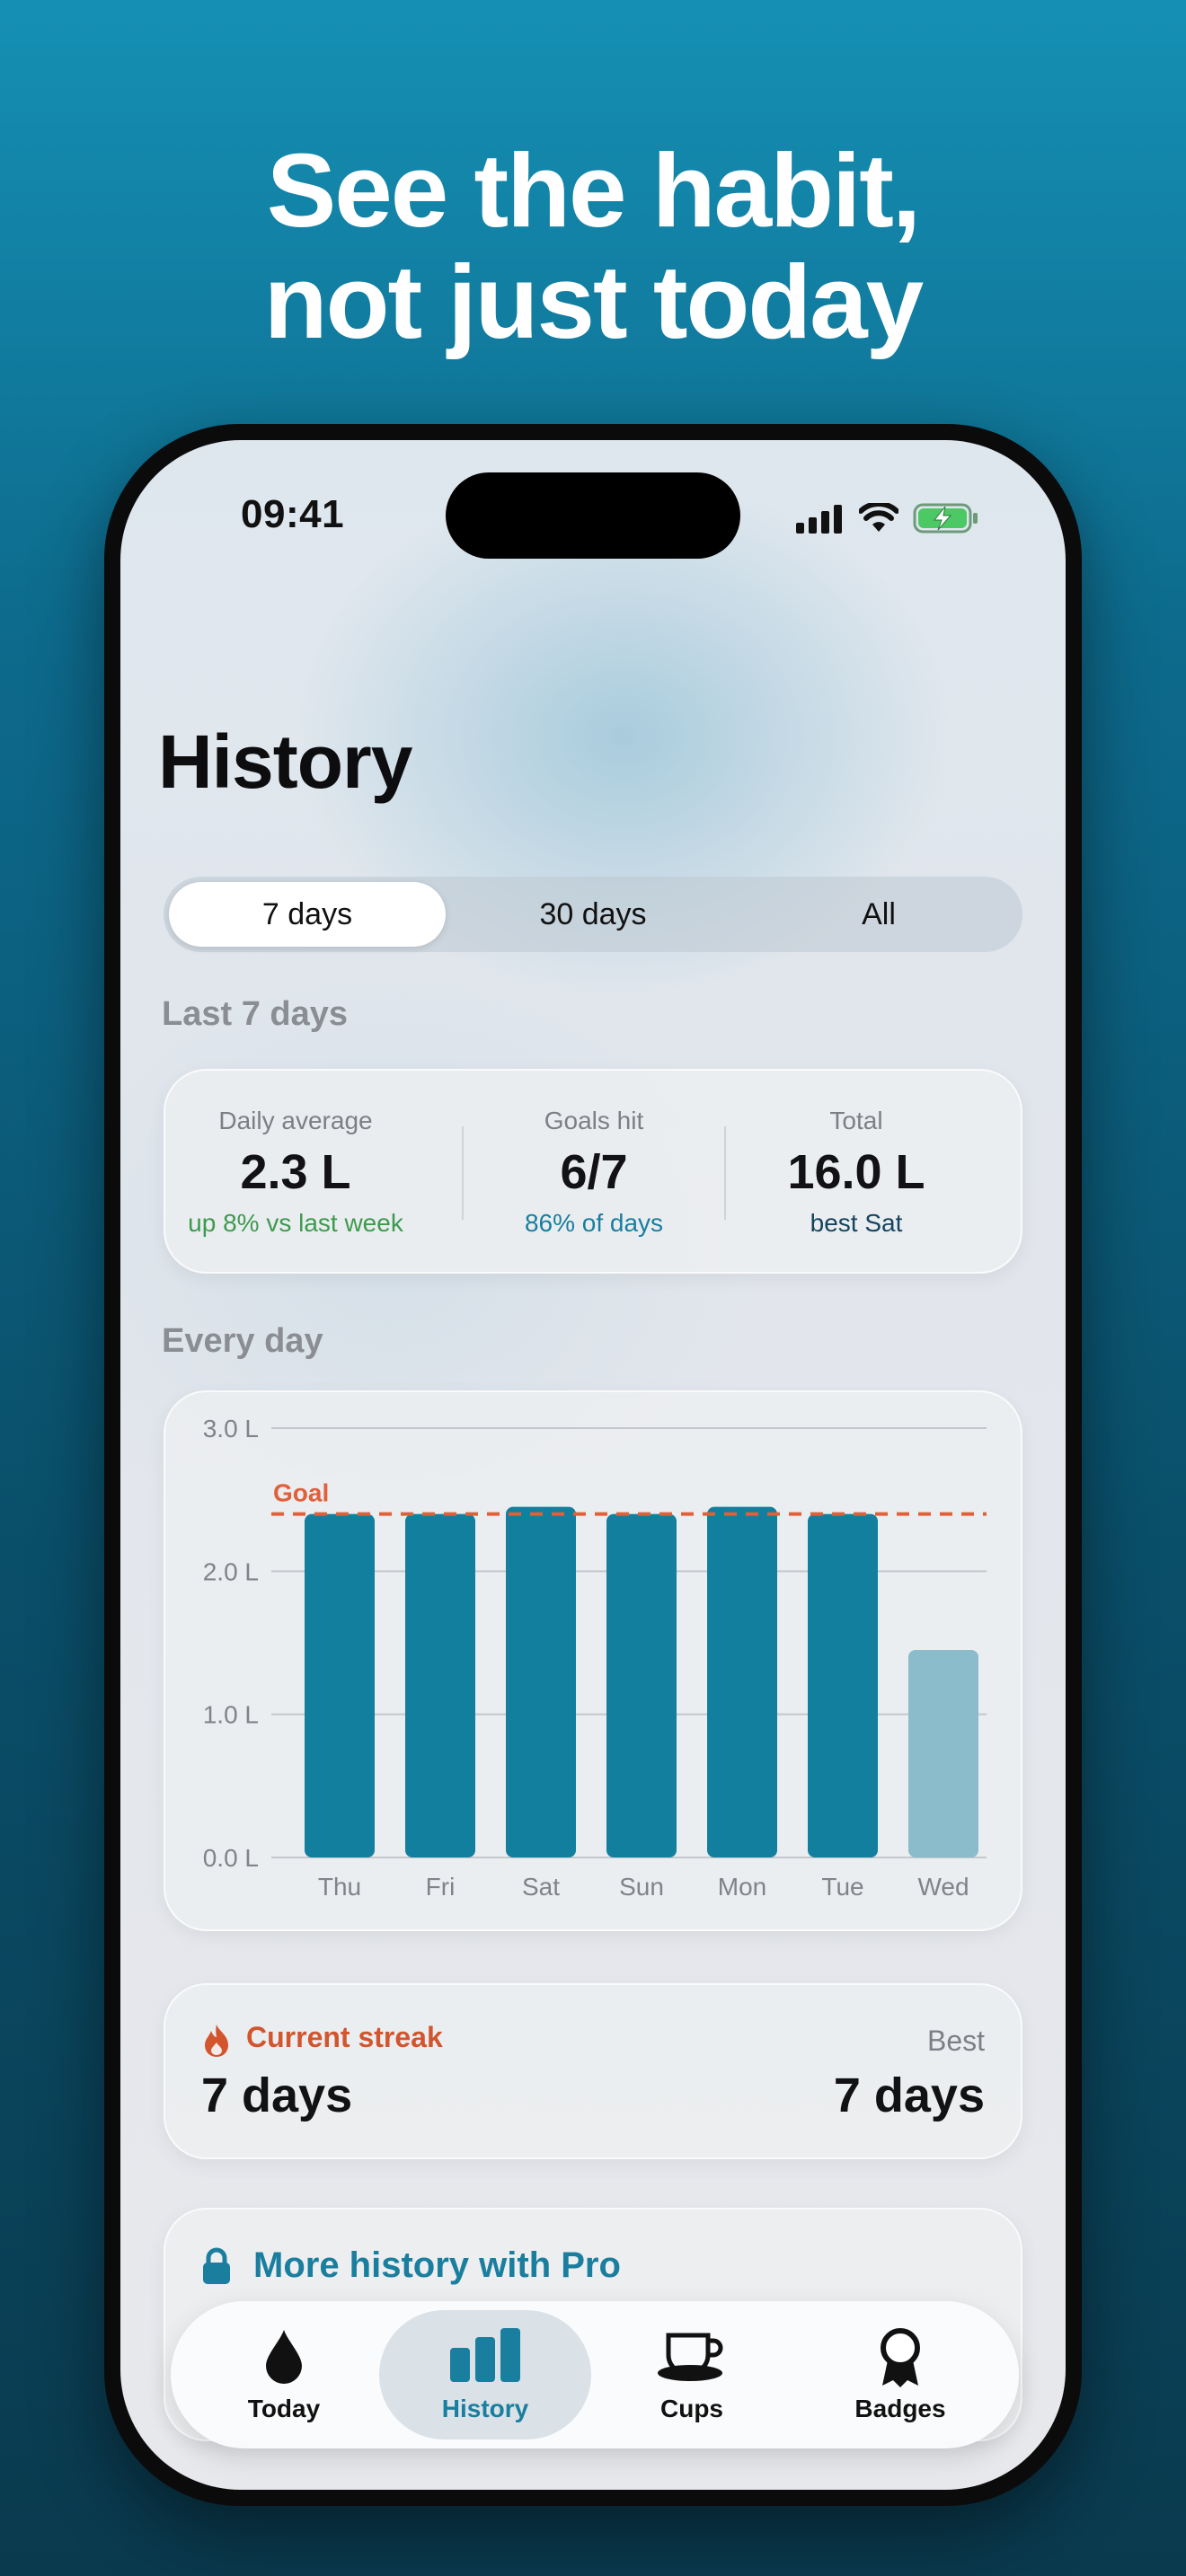 The height and width of the screenshot is (2576, 1186). Describe the element at coordinates (641, 1685) in the screenshot. I see `bar-sun` at that location.